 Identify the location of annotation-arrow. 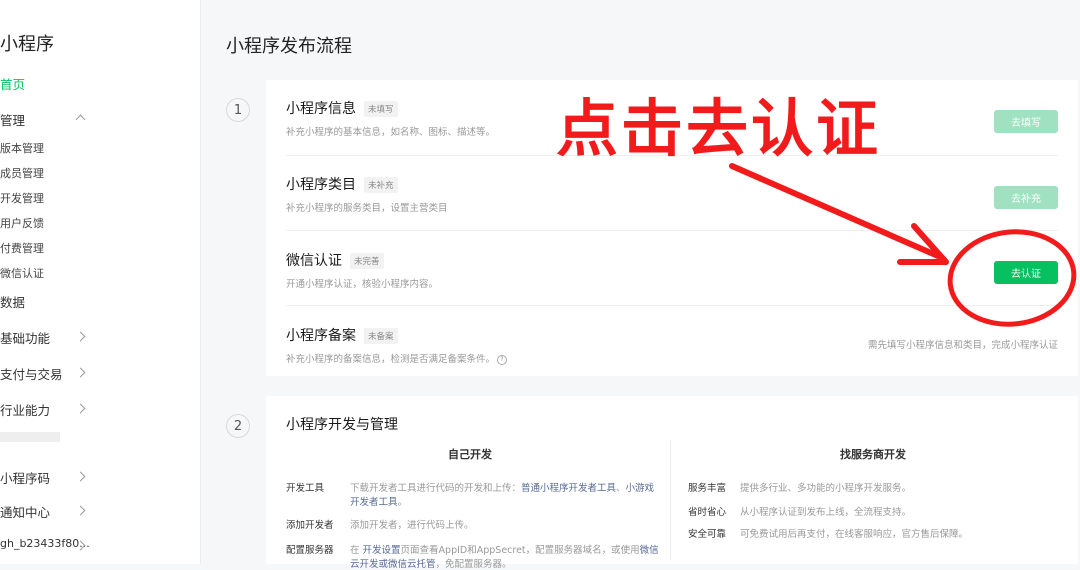
(835, 211).